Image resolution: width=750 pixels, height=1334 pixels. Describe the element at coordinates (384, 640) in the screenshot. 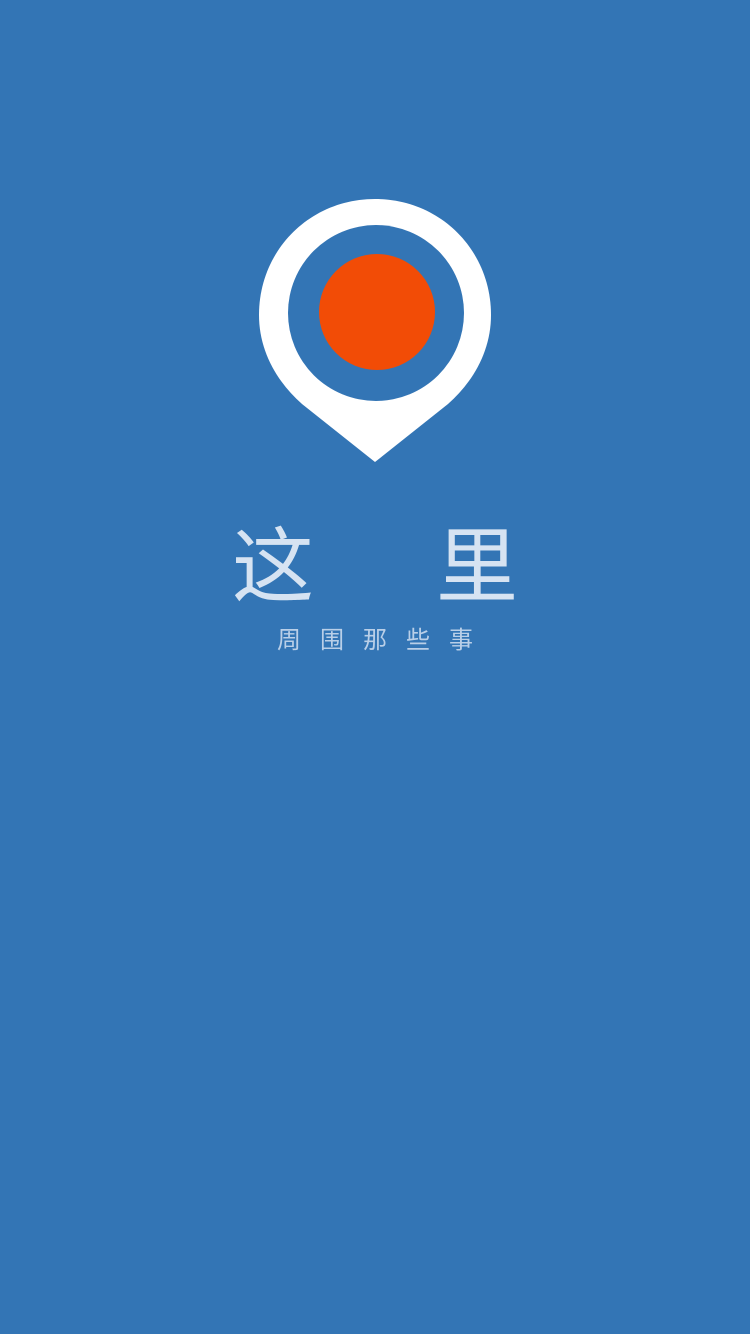

I see `app-tagline: 周围那些事` at that location.